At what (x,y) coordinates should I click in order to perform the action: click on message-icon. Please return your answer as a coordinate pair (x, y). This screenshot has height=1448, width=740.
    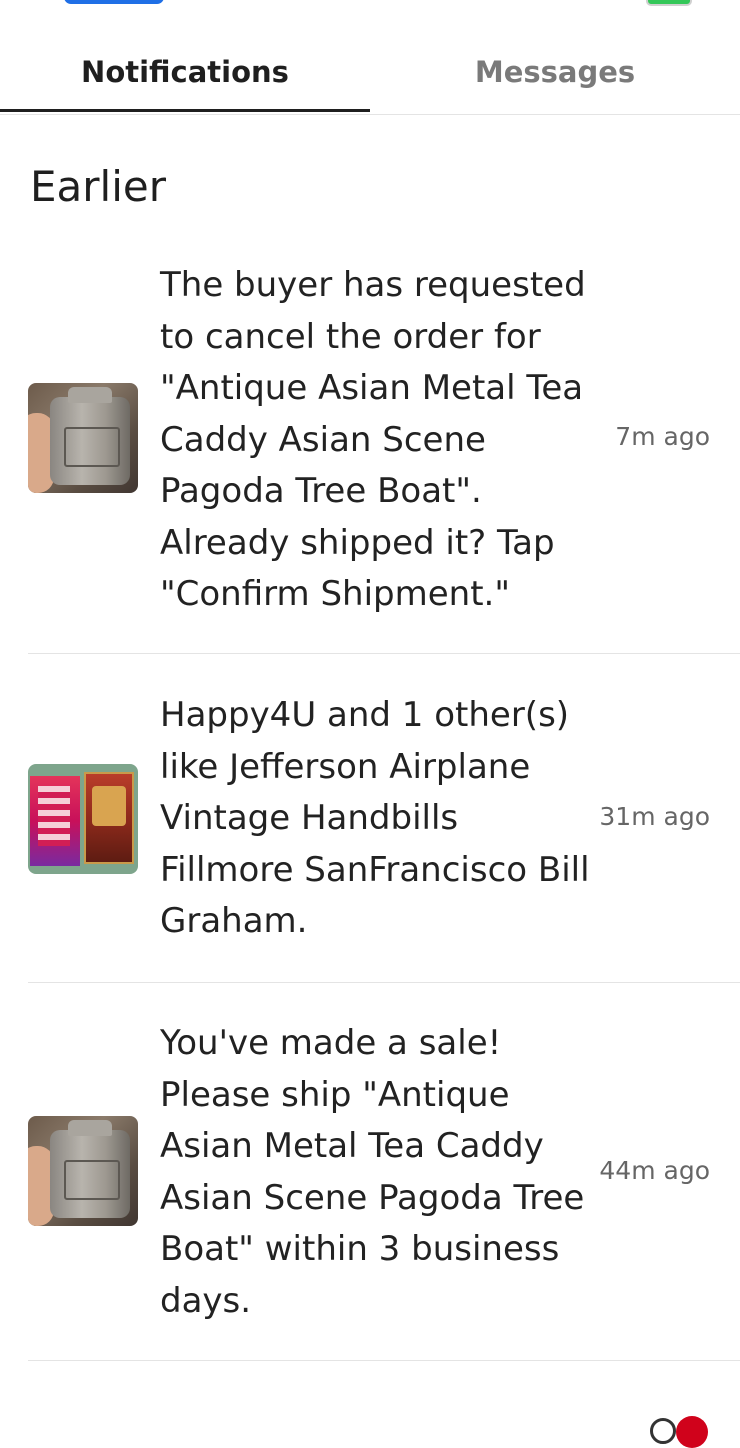
    Looking at the image, I should click on (663, 1431).